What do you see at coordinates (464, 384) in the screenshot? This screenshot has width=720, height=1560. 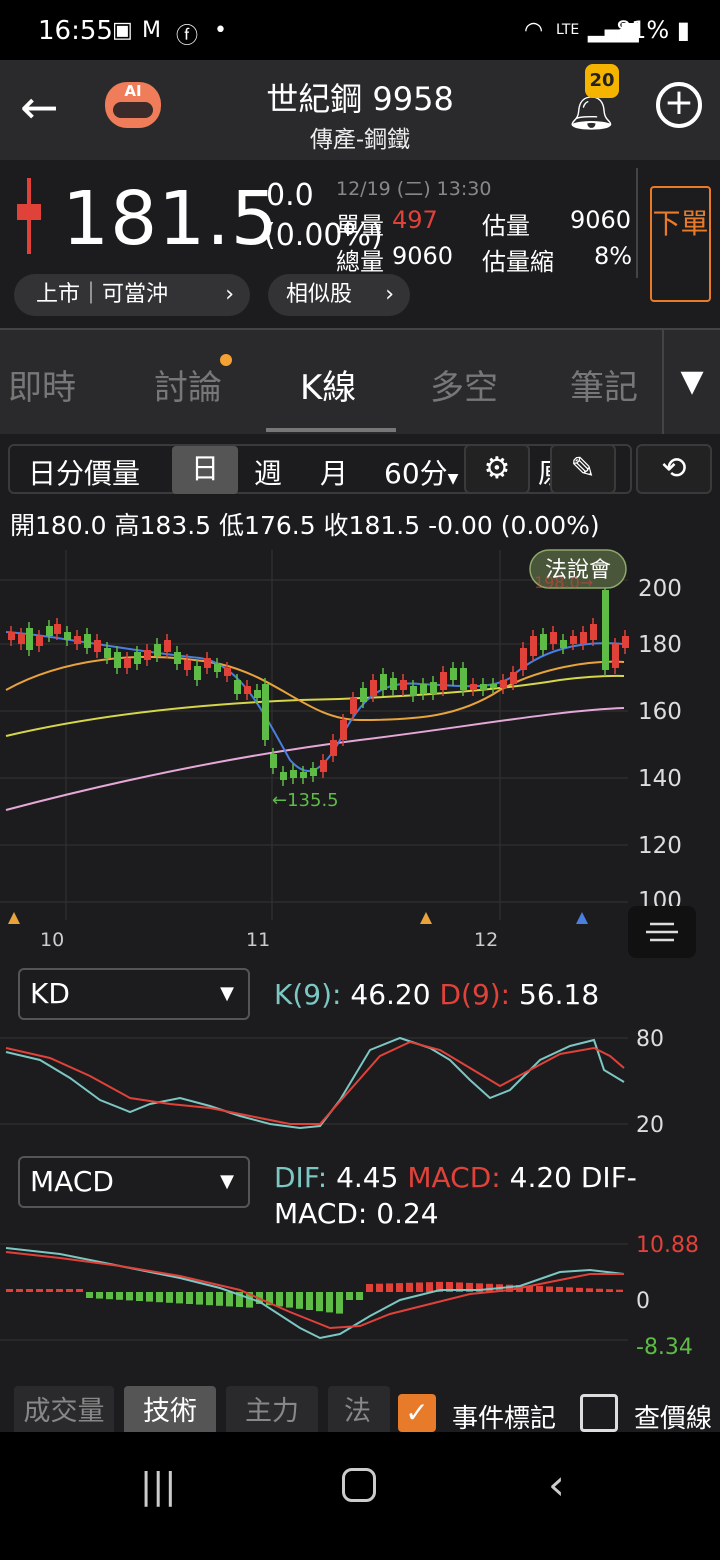 I see `tab-bull-bear: 多空` at bounding box center [464, 384].